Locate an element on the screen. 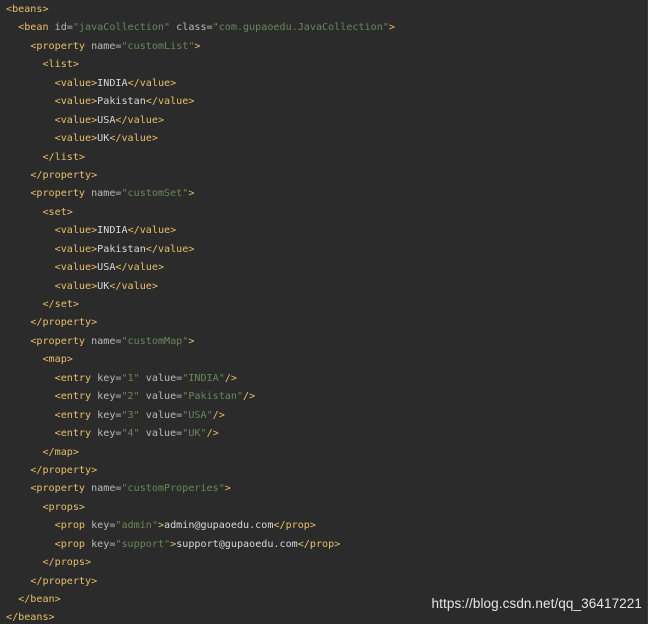  code-token-val: "2" is located at coordinates (130, 397).